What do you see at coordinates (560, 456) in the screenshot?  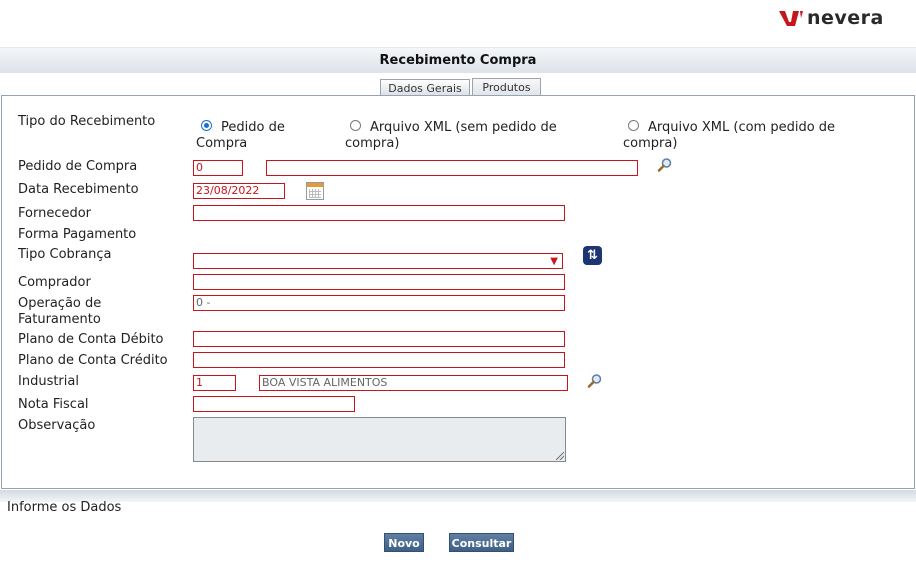 I see `resize-handle-icon` at bounding box center [560, 456].